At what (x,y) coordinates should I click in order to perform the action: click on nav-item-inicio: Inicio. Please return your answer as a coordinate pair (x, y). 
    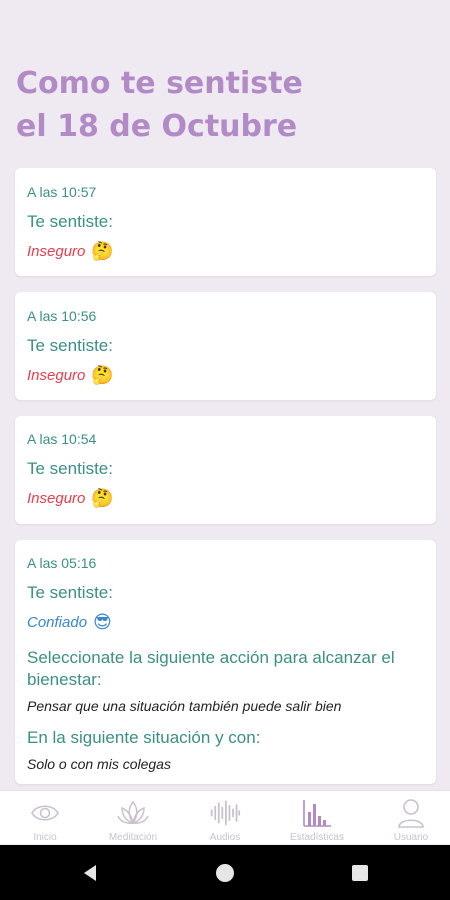
    Looking at the image, I should click on (45, 818).